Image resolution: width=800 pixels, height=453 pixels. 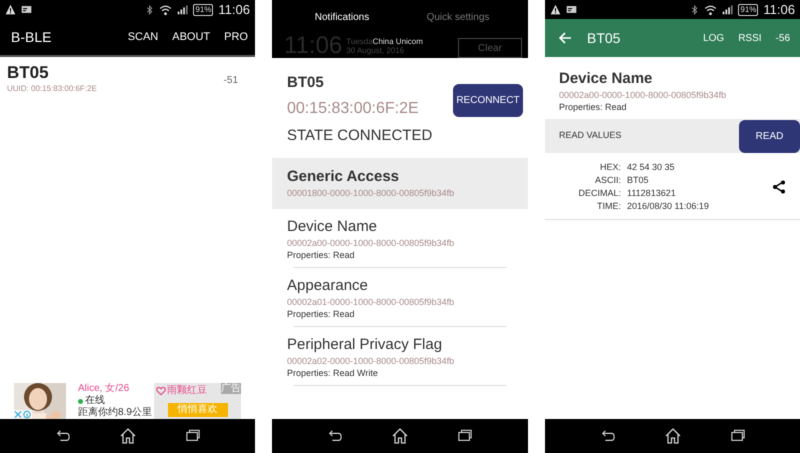 What do you see at coordinates (371, 361) in the screenshot?
I see `characteristic-uuid: 00002a02-0000-1000-8000-00805f9b34fb` at bounding box center [371, 361].